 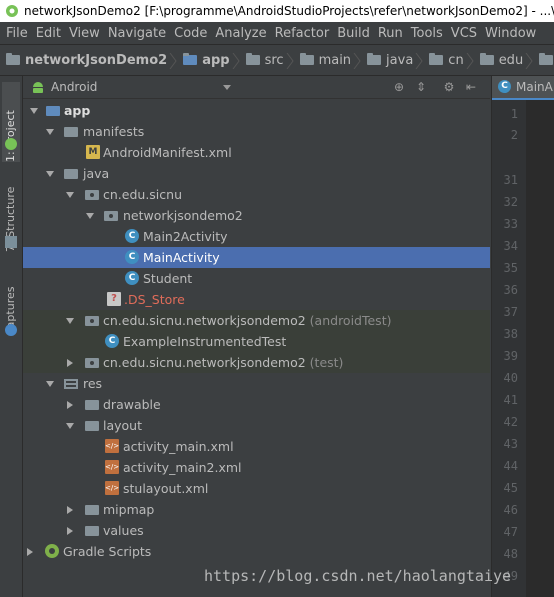 I want to click on tree-item-exampleinstrumentedtest: C ExampleInstrumentedTest, so click(x=256, y=341).